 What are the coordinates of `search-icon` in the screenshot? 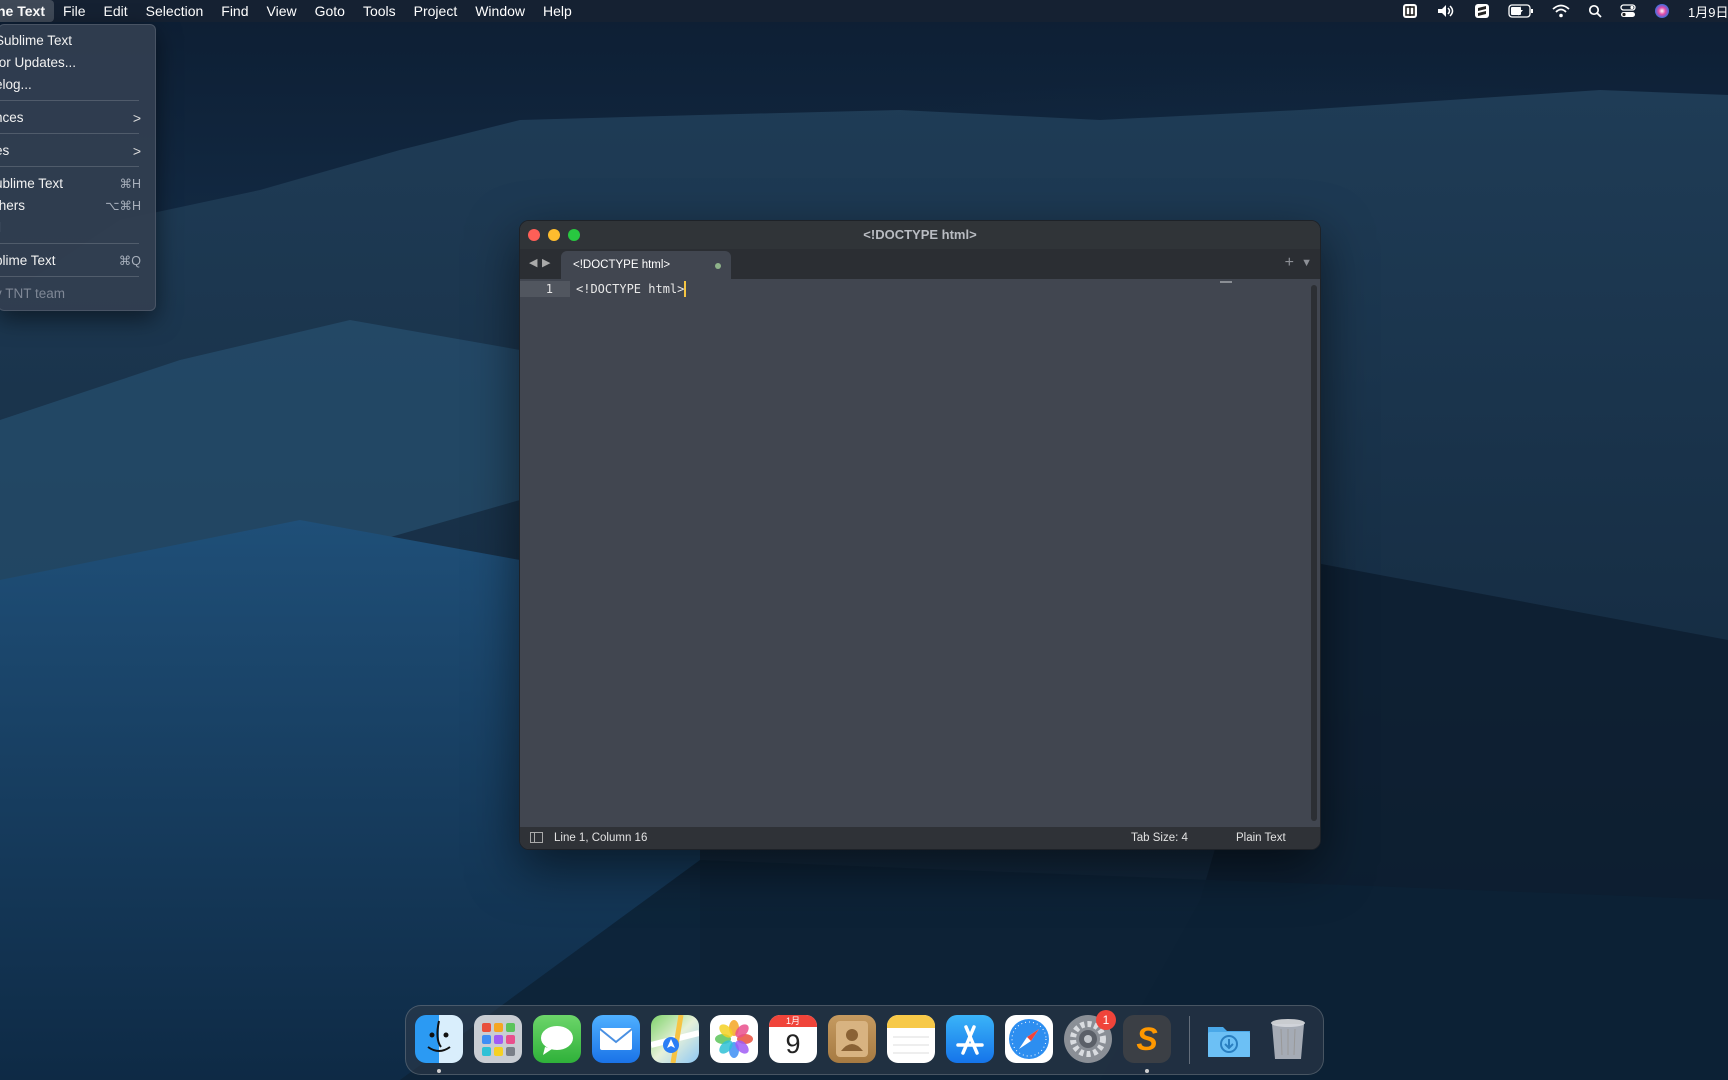 It's located at (1595, 11).